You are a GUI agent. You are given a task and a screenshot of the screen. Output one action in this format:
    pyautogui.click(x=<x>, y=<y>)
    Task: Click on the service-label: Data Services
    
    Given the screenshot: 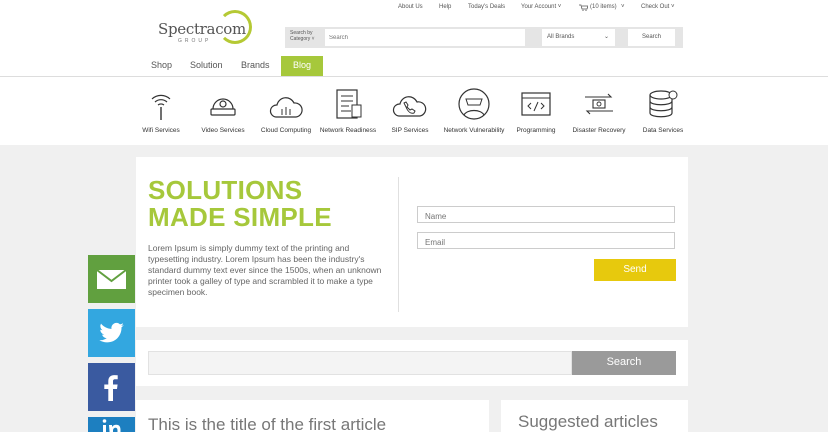 What is the action you would take?
    pyautogui.click(x=663, y=130)
    